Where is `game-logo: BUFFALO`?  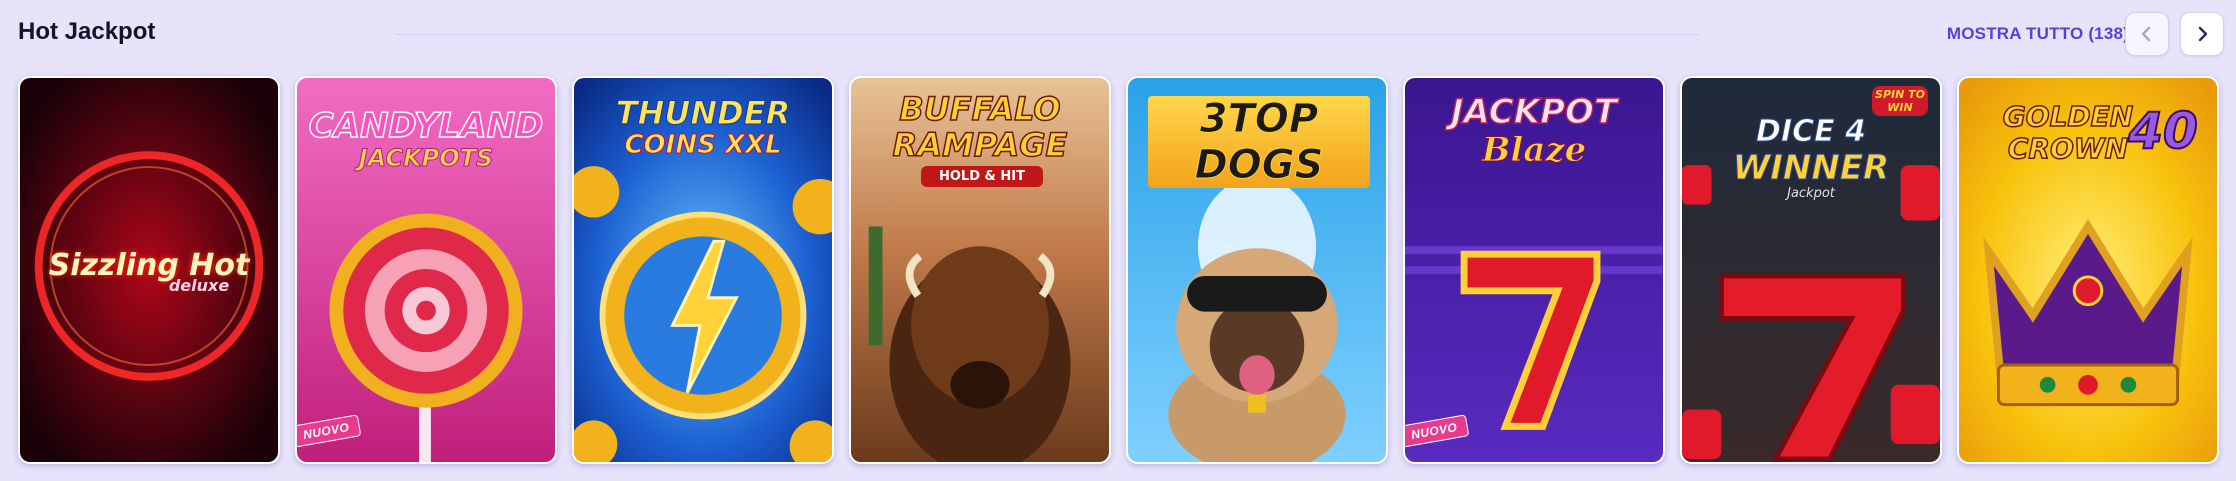 game-logo: BUFFALO is located at coordinates (980, 109).